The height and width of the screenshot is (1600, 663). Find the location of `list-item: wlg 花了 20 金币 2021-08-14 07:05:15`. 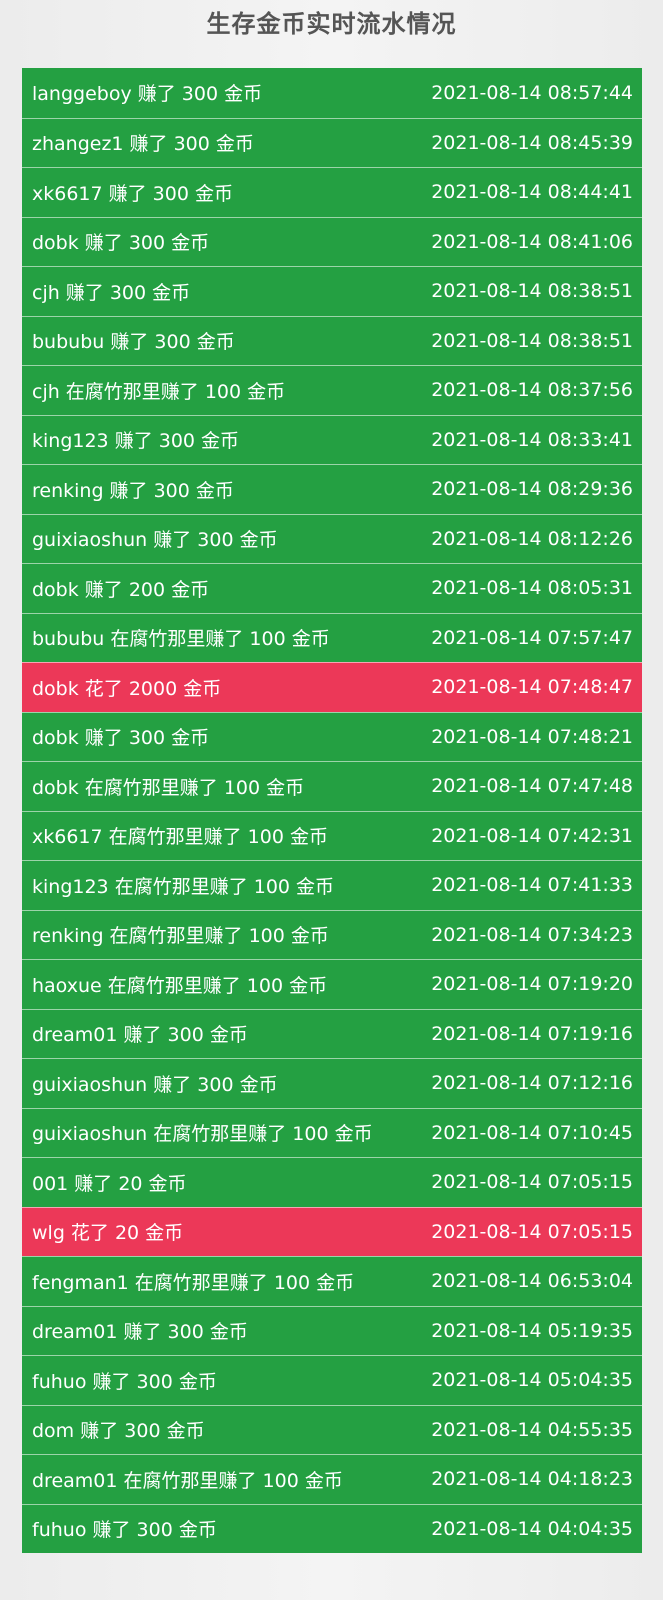

list-item: wlg 花了 20 金币 2021-08-14 07:05:15 is located at coordinates (332, 1231).